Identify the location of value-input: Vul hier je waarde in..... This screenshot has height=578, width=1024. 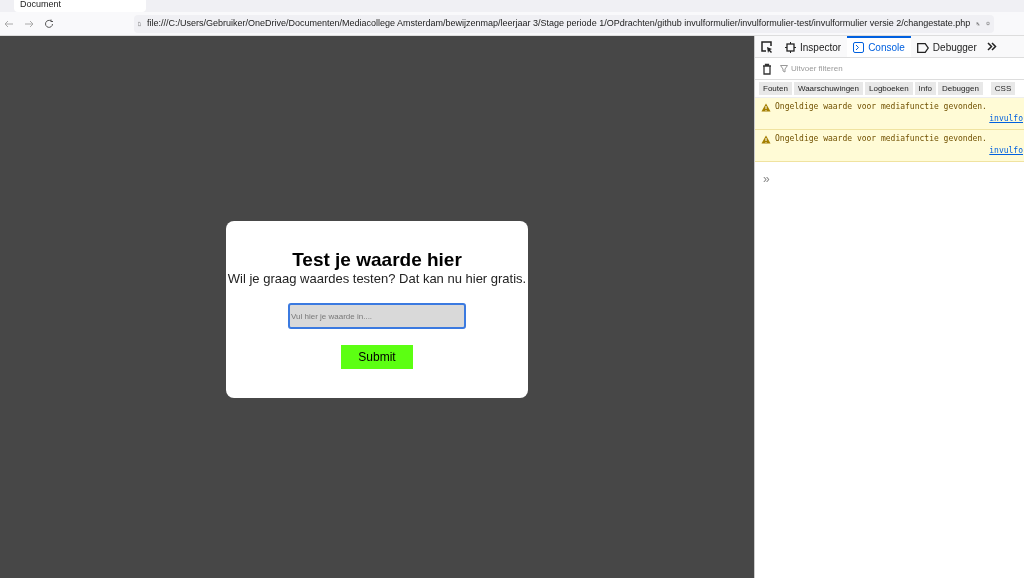
(377, 316).